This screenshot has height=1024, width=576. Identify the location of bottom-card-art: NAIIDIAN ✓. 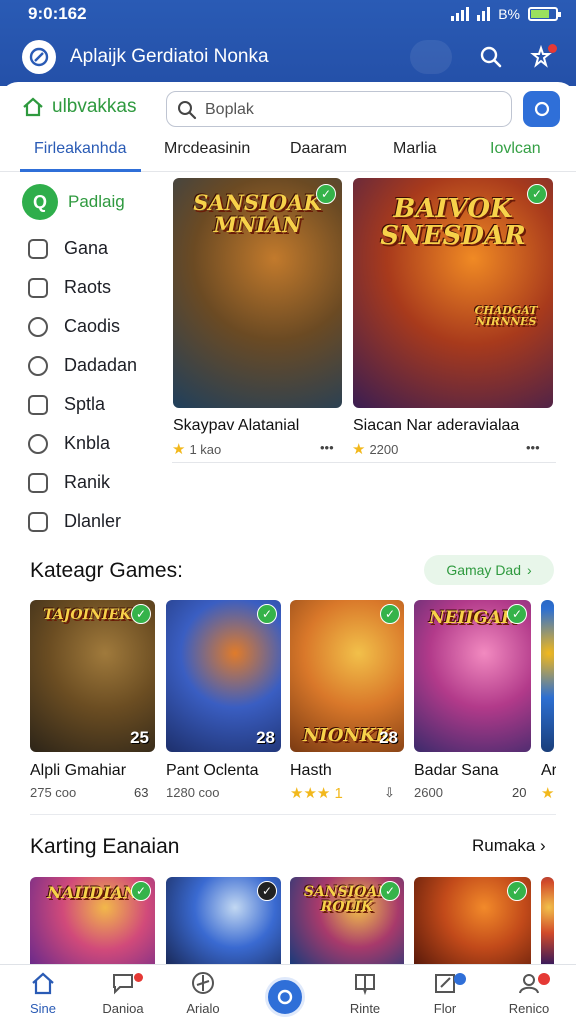
(92, 920).